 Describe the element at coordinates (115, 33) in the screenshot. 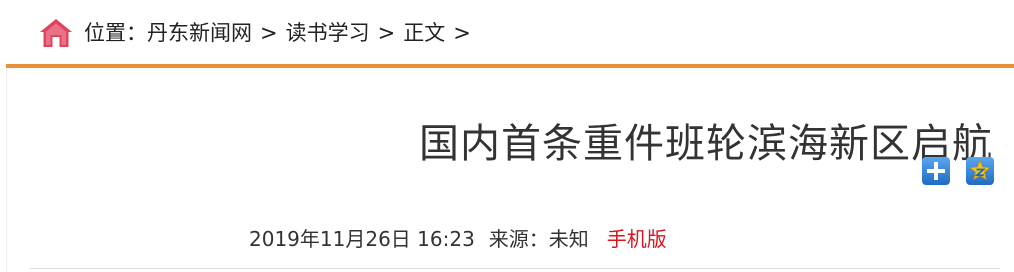

I see `breadcrumb-label: 位置：` at that location.